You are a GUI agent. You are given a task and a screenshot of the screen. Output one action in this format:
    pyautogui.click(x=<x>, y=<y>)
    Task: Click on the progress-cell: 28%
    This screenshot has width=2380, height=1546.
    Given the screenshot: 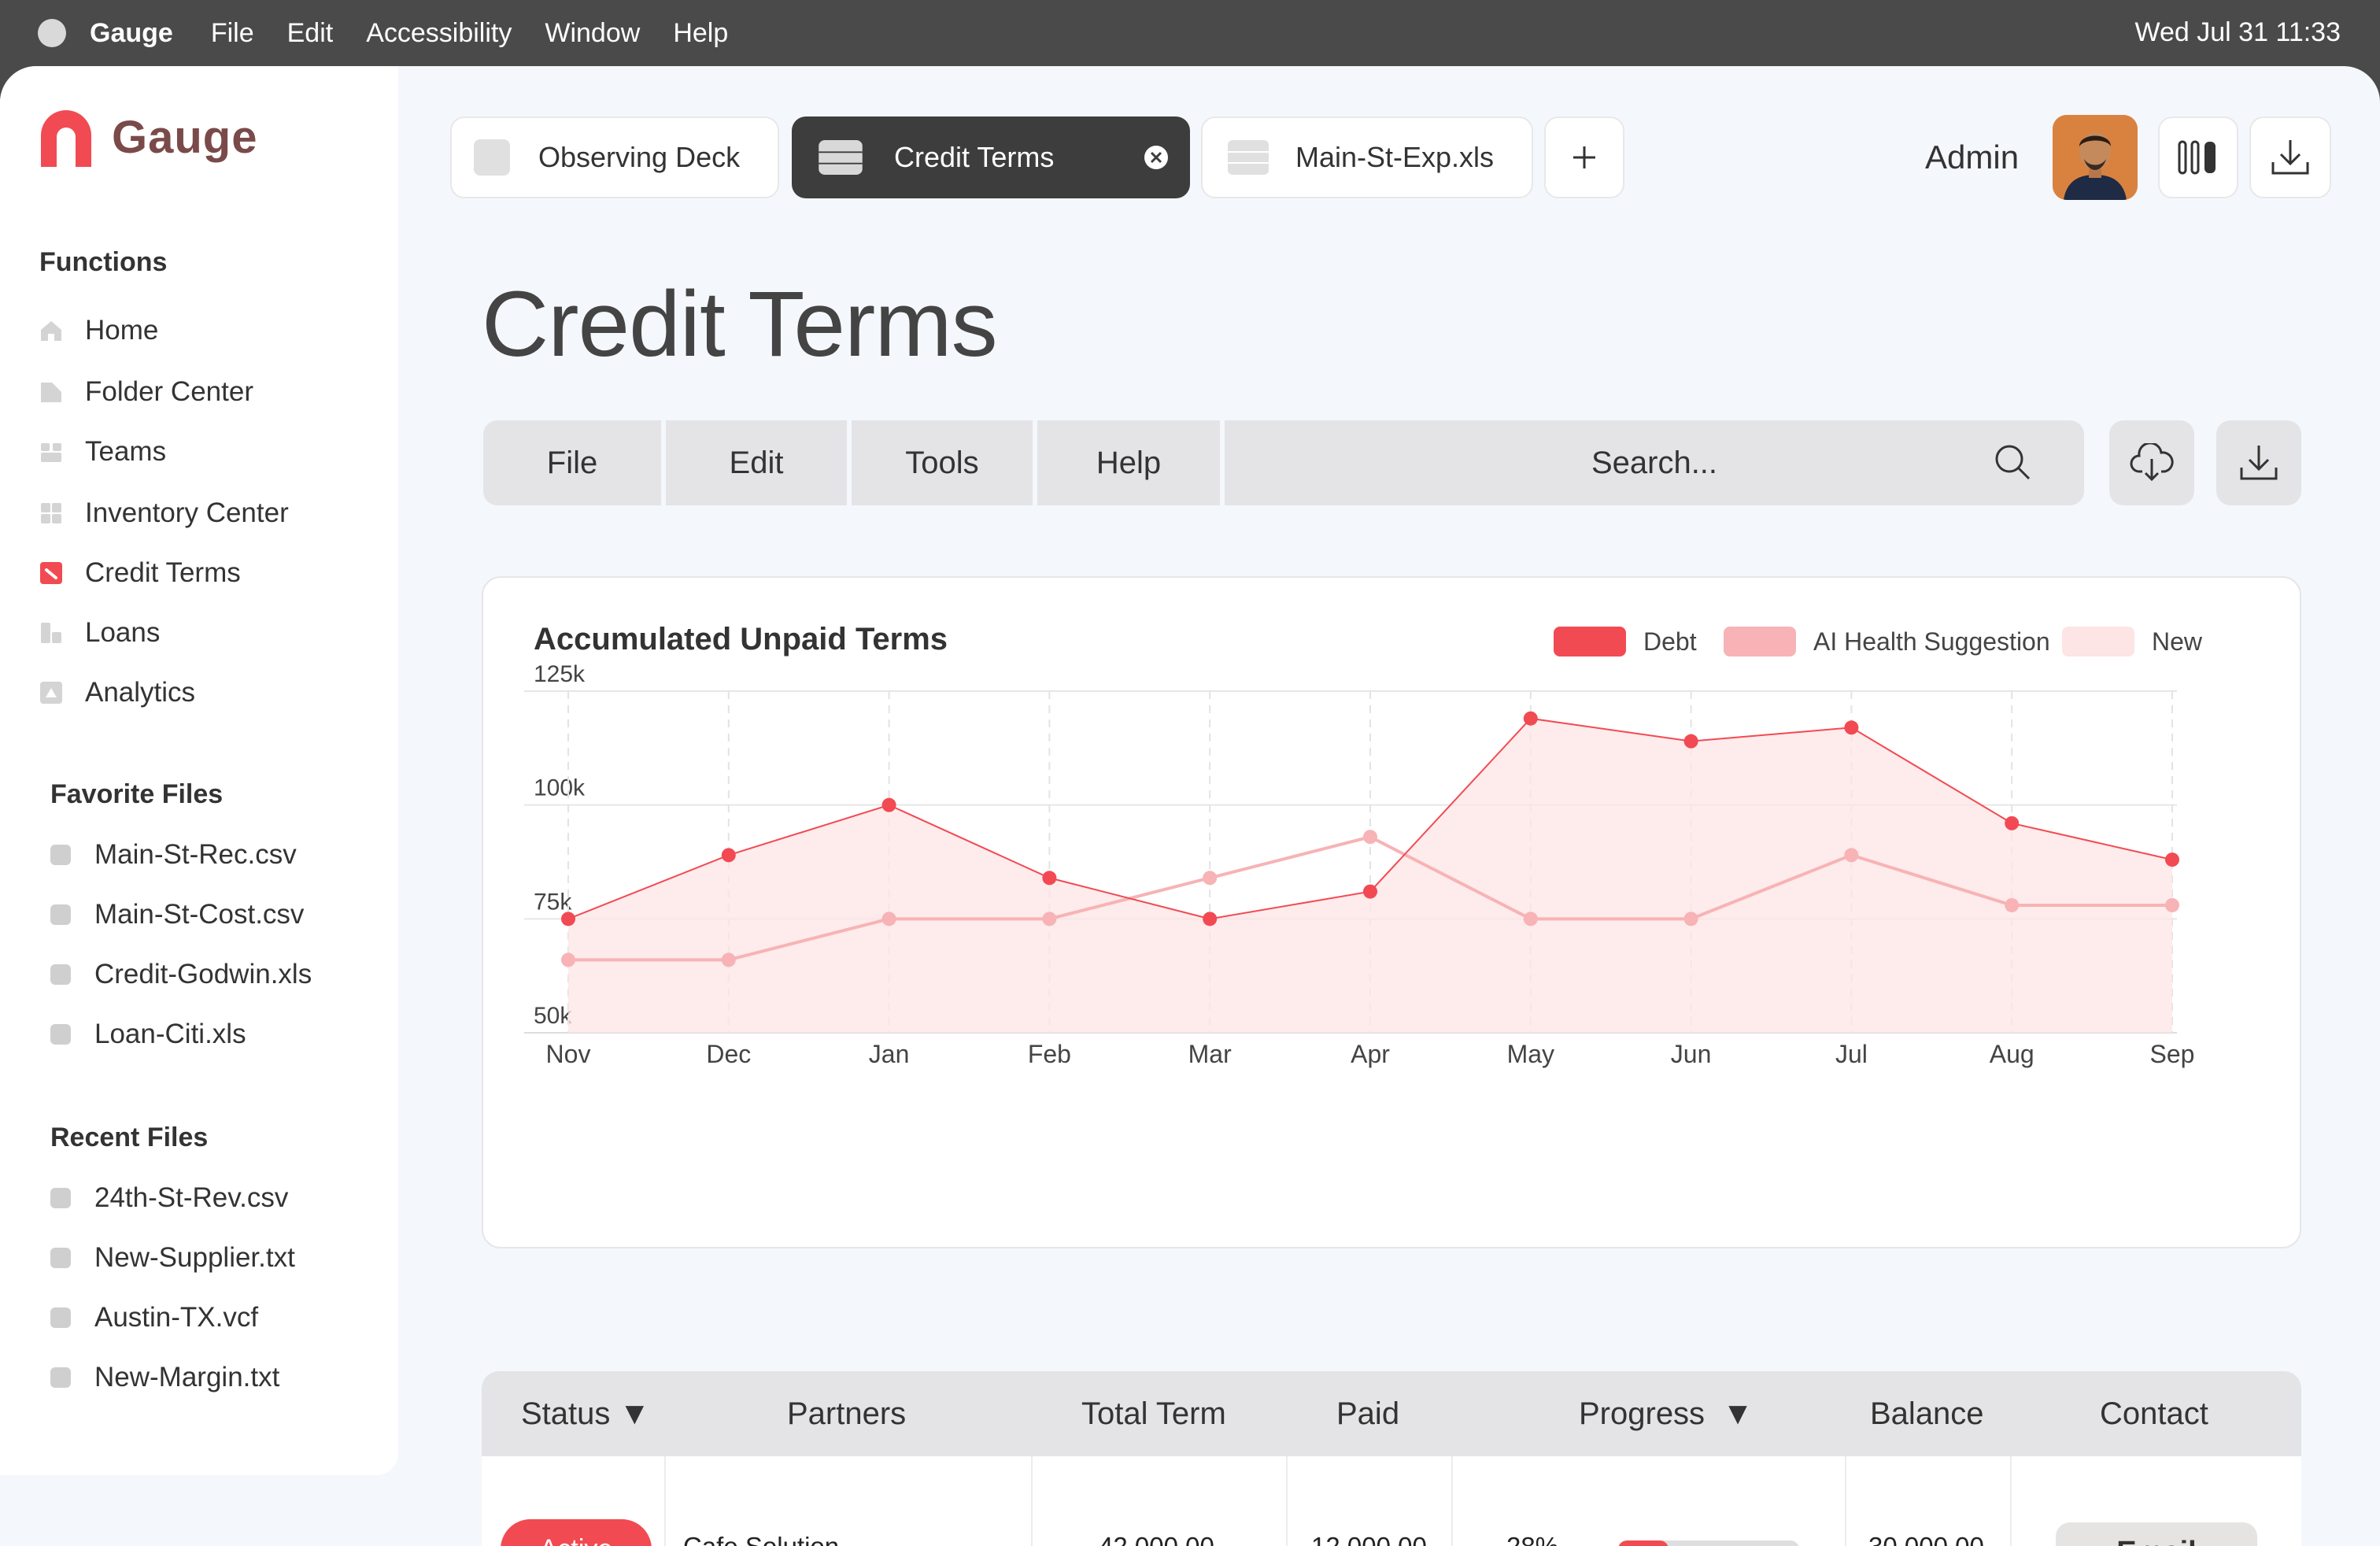 What is the action you would take?
    pyautogui.click(x=1532, y=1539)
    